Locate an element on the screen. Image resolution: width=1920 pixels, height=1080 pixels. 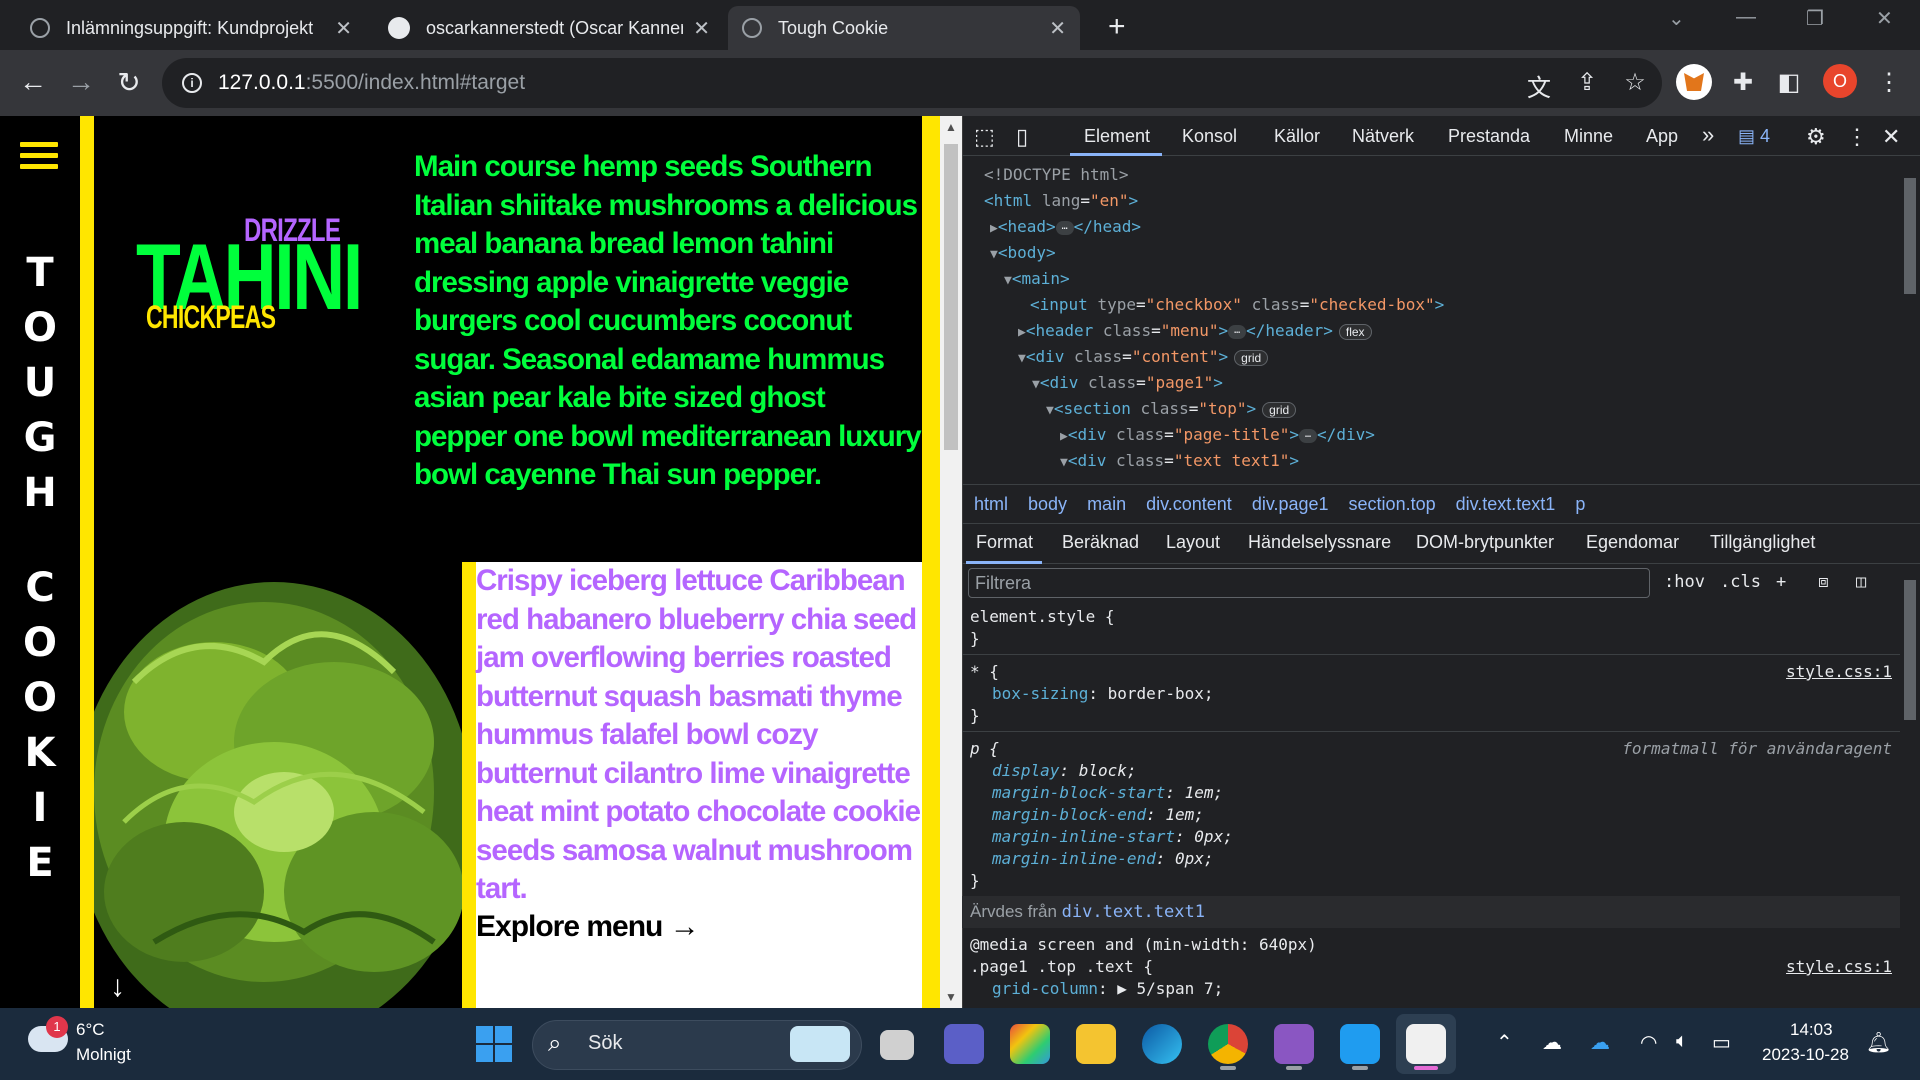
dom-line: ▼<main> is located at coordinates (1438, 279).